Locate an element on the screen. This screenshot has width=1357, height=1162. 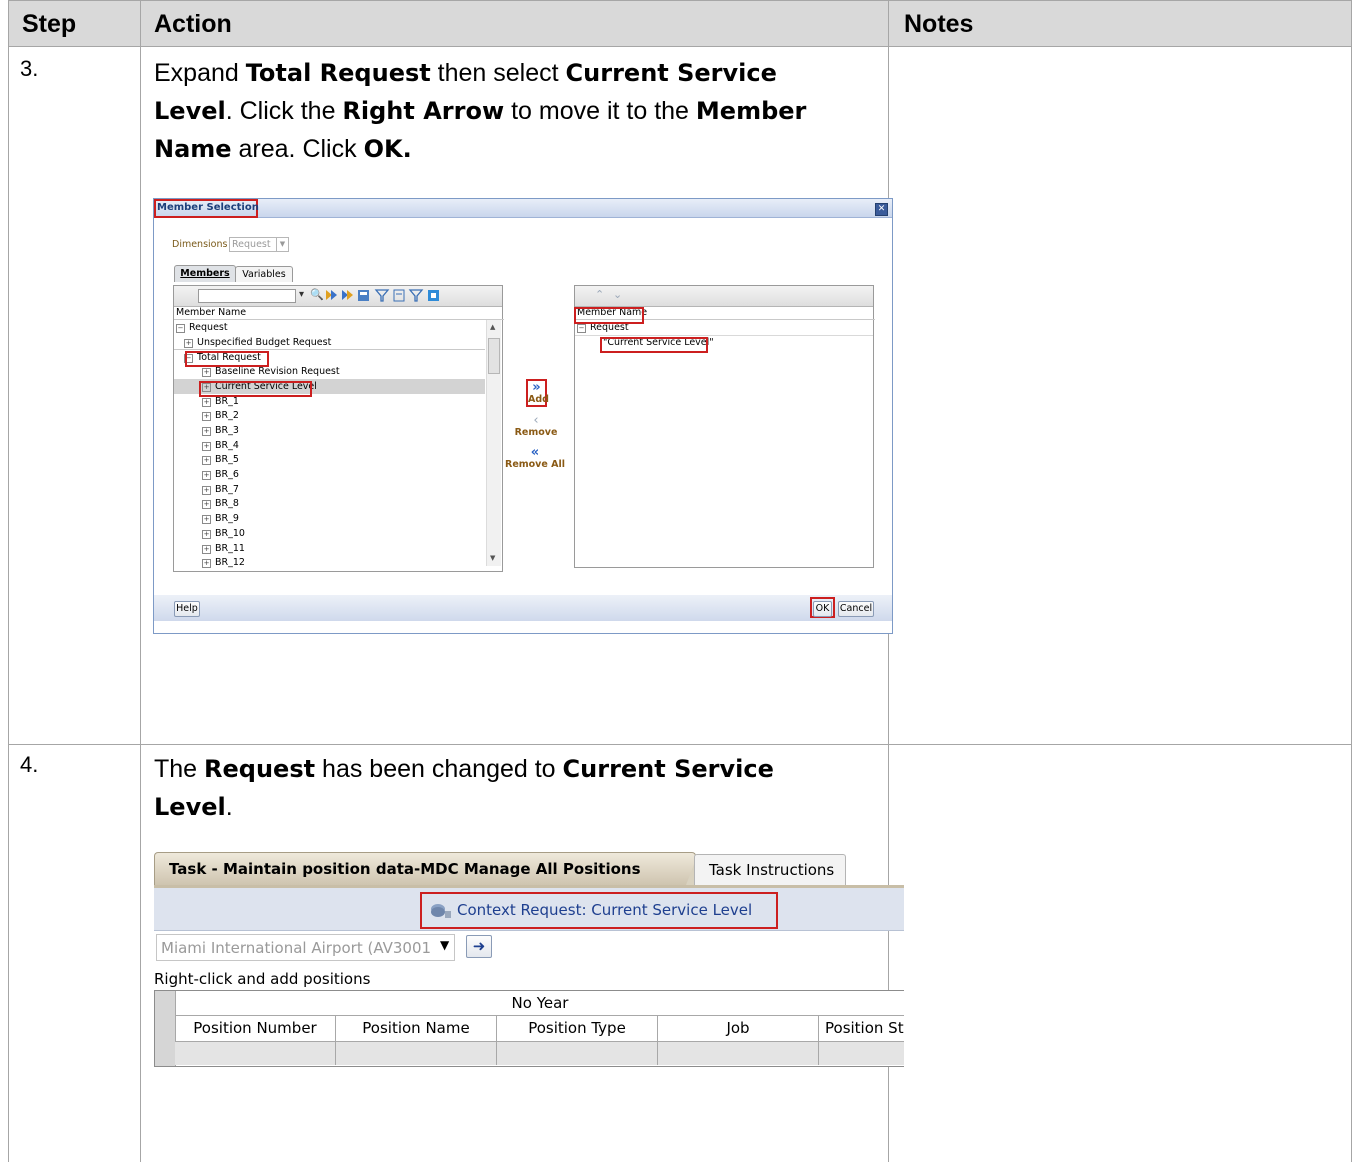
dialog-footer is located at coordinates (523, 608).